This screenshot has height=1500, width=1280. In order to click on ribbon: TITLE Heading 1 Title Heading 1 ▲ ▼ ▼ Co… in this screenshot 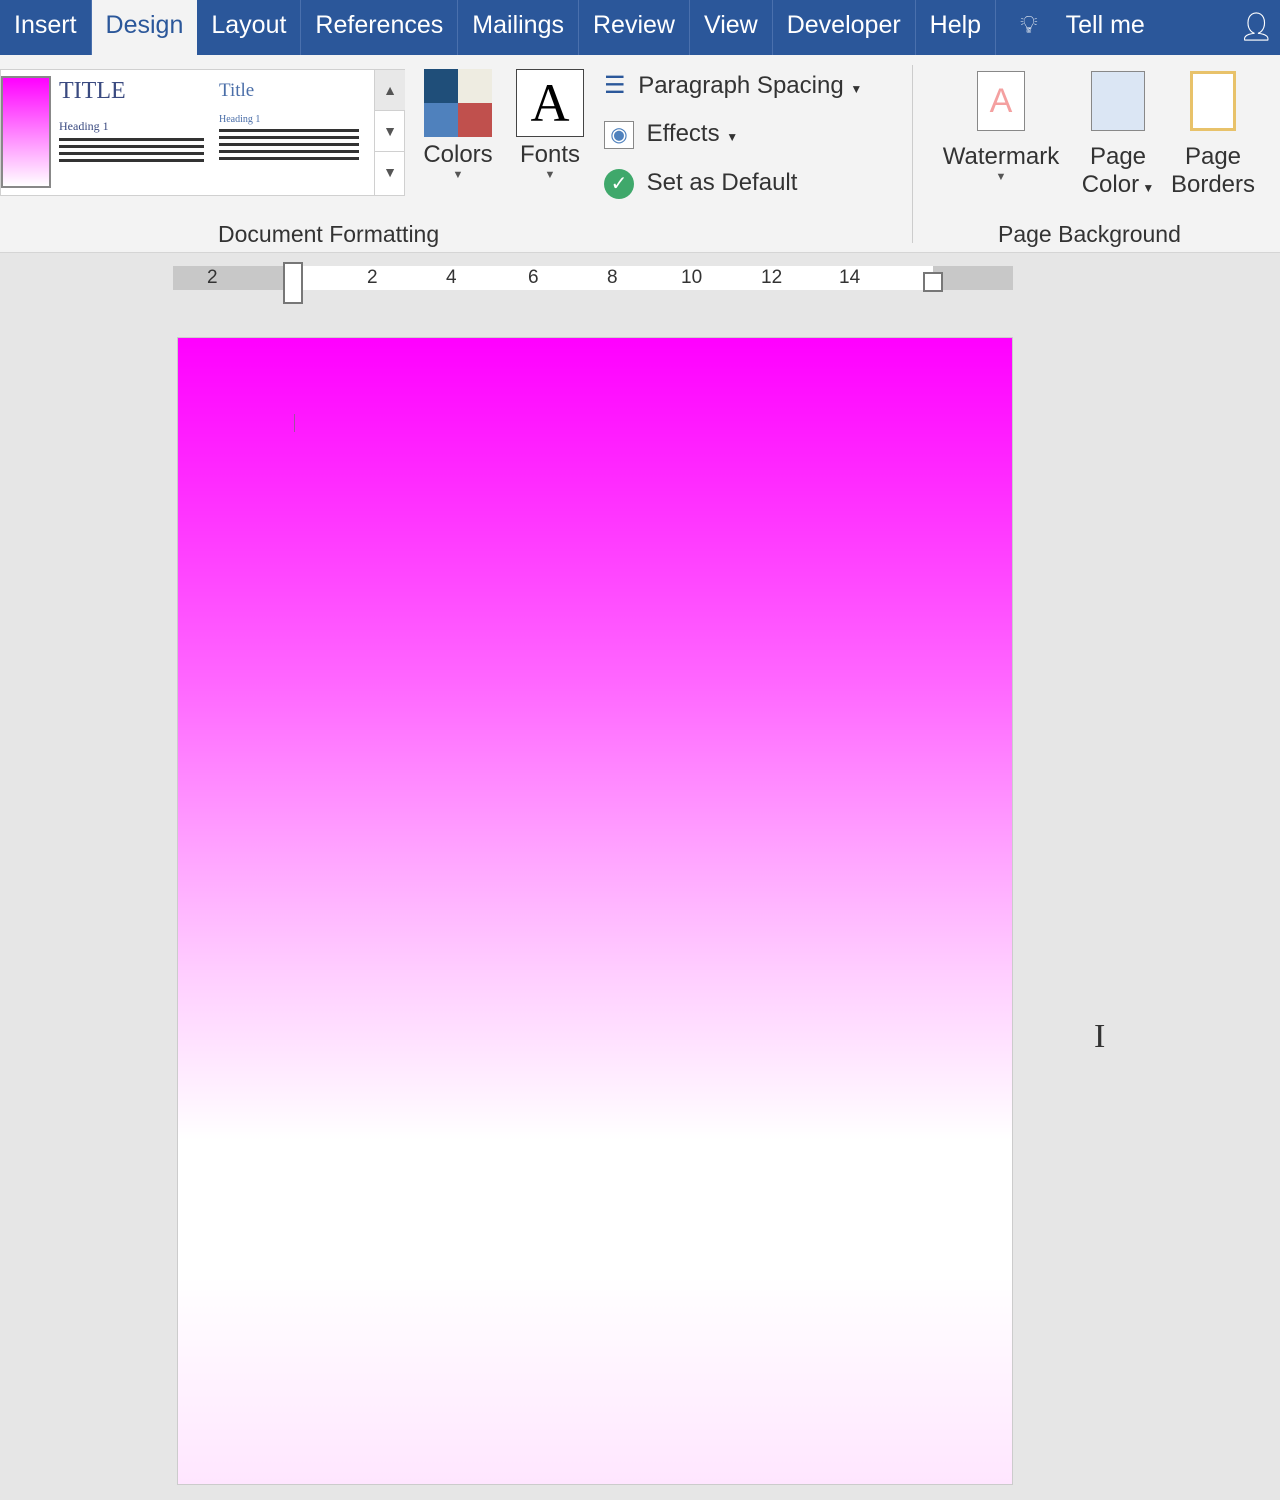, I will do `click(640, 154)`.